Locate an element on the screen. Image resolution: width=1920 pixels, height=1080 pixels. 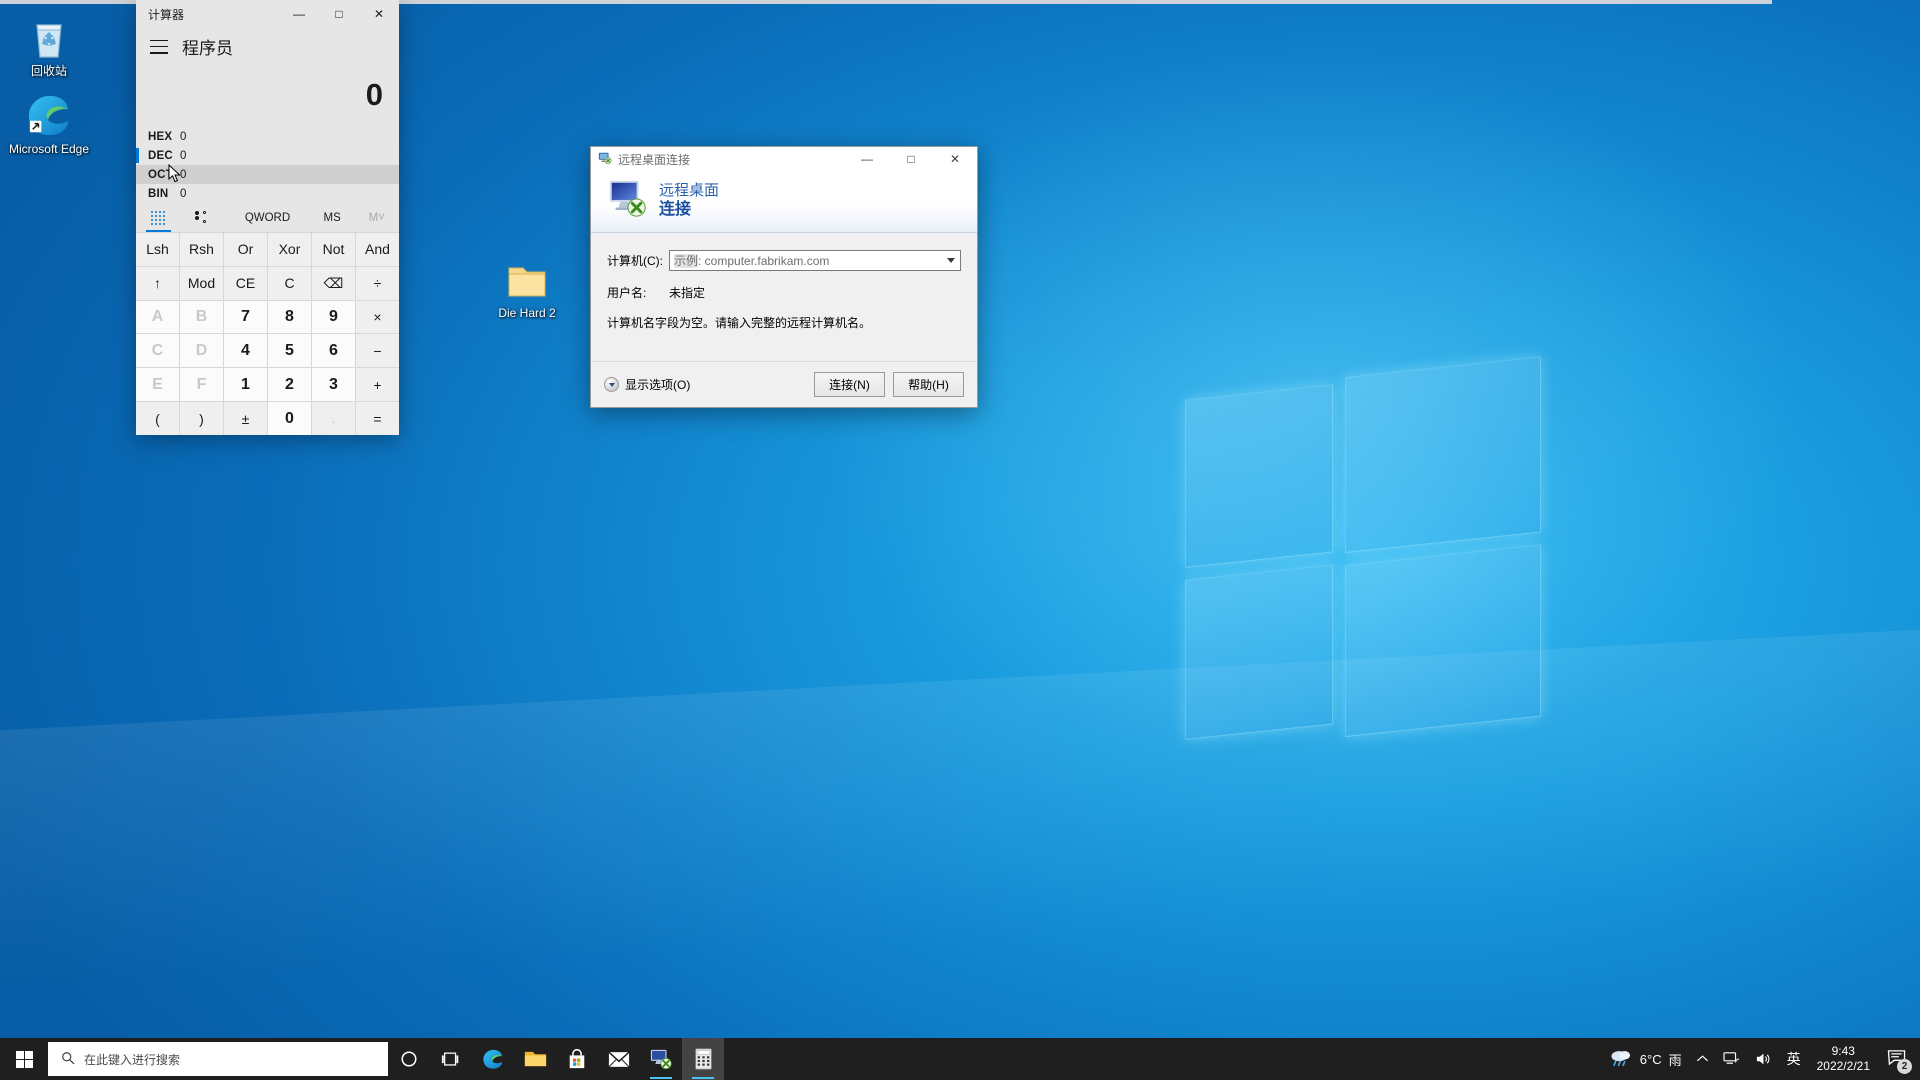
calc-key-hex-b: B is located at coordinates (201, 317).